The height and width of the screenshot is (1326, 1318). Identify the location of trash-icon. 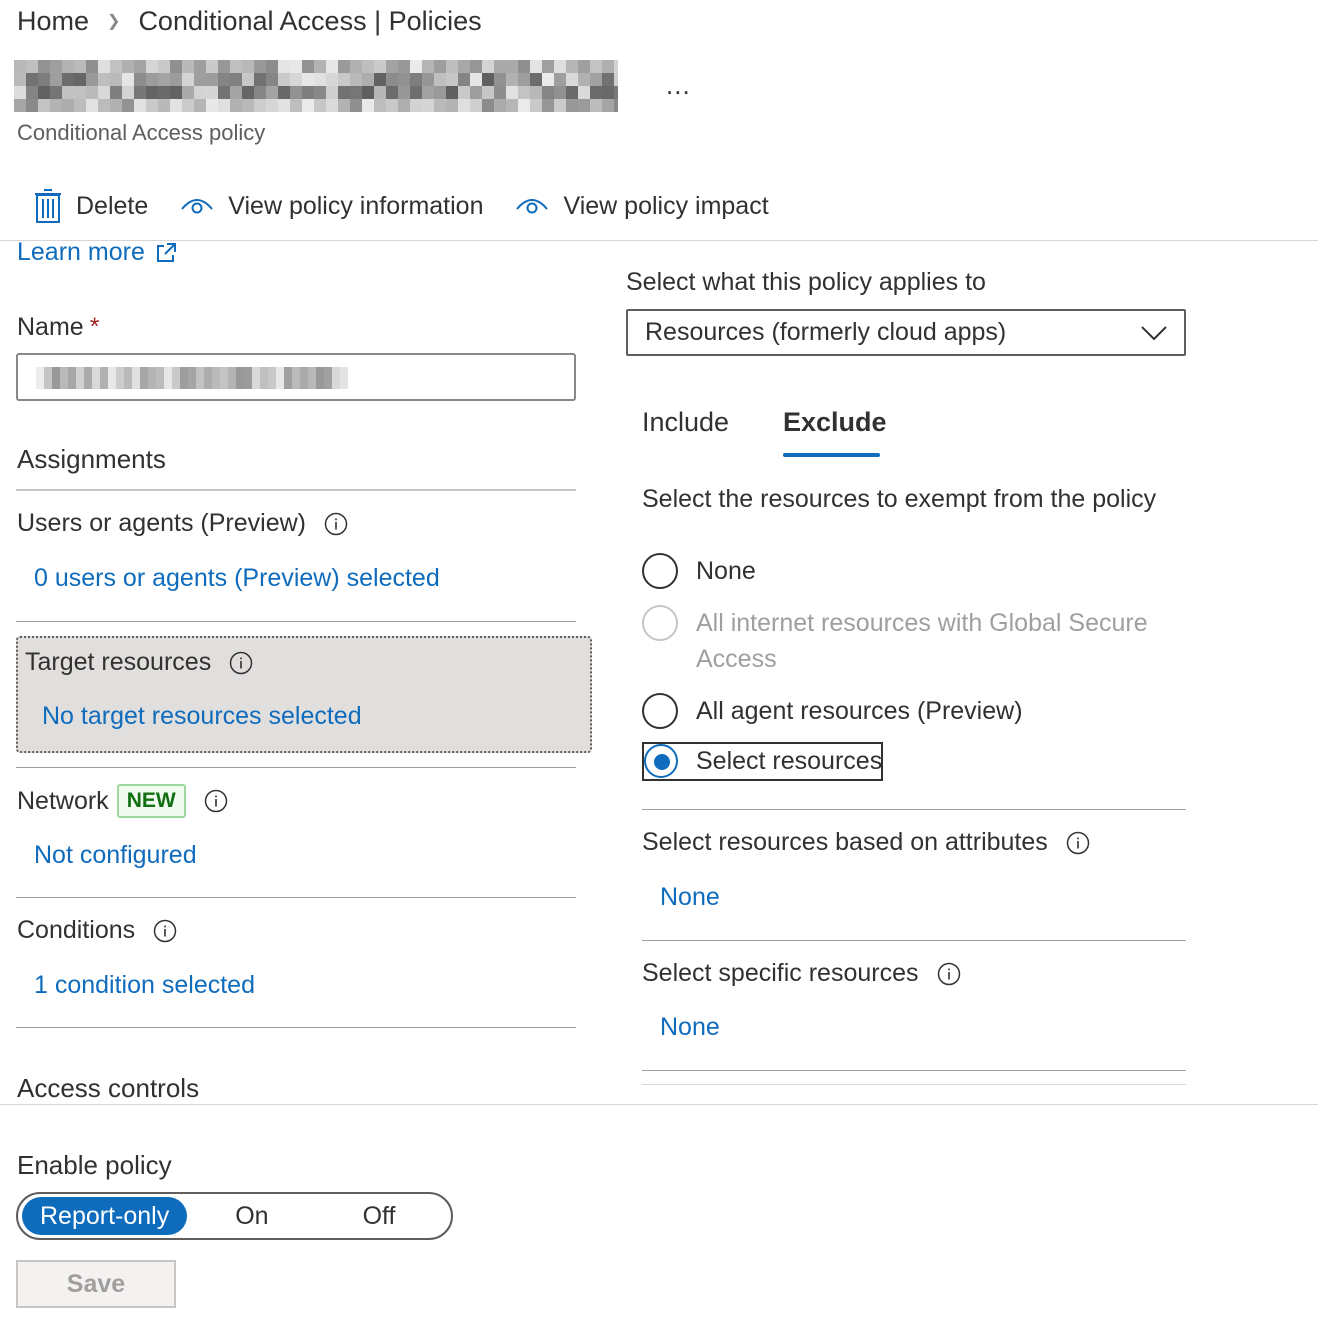
(48, 206).